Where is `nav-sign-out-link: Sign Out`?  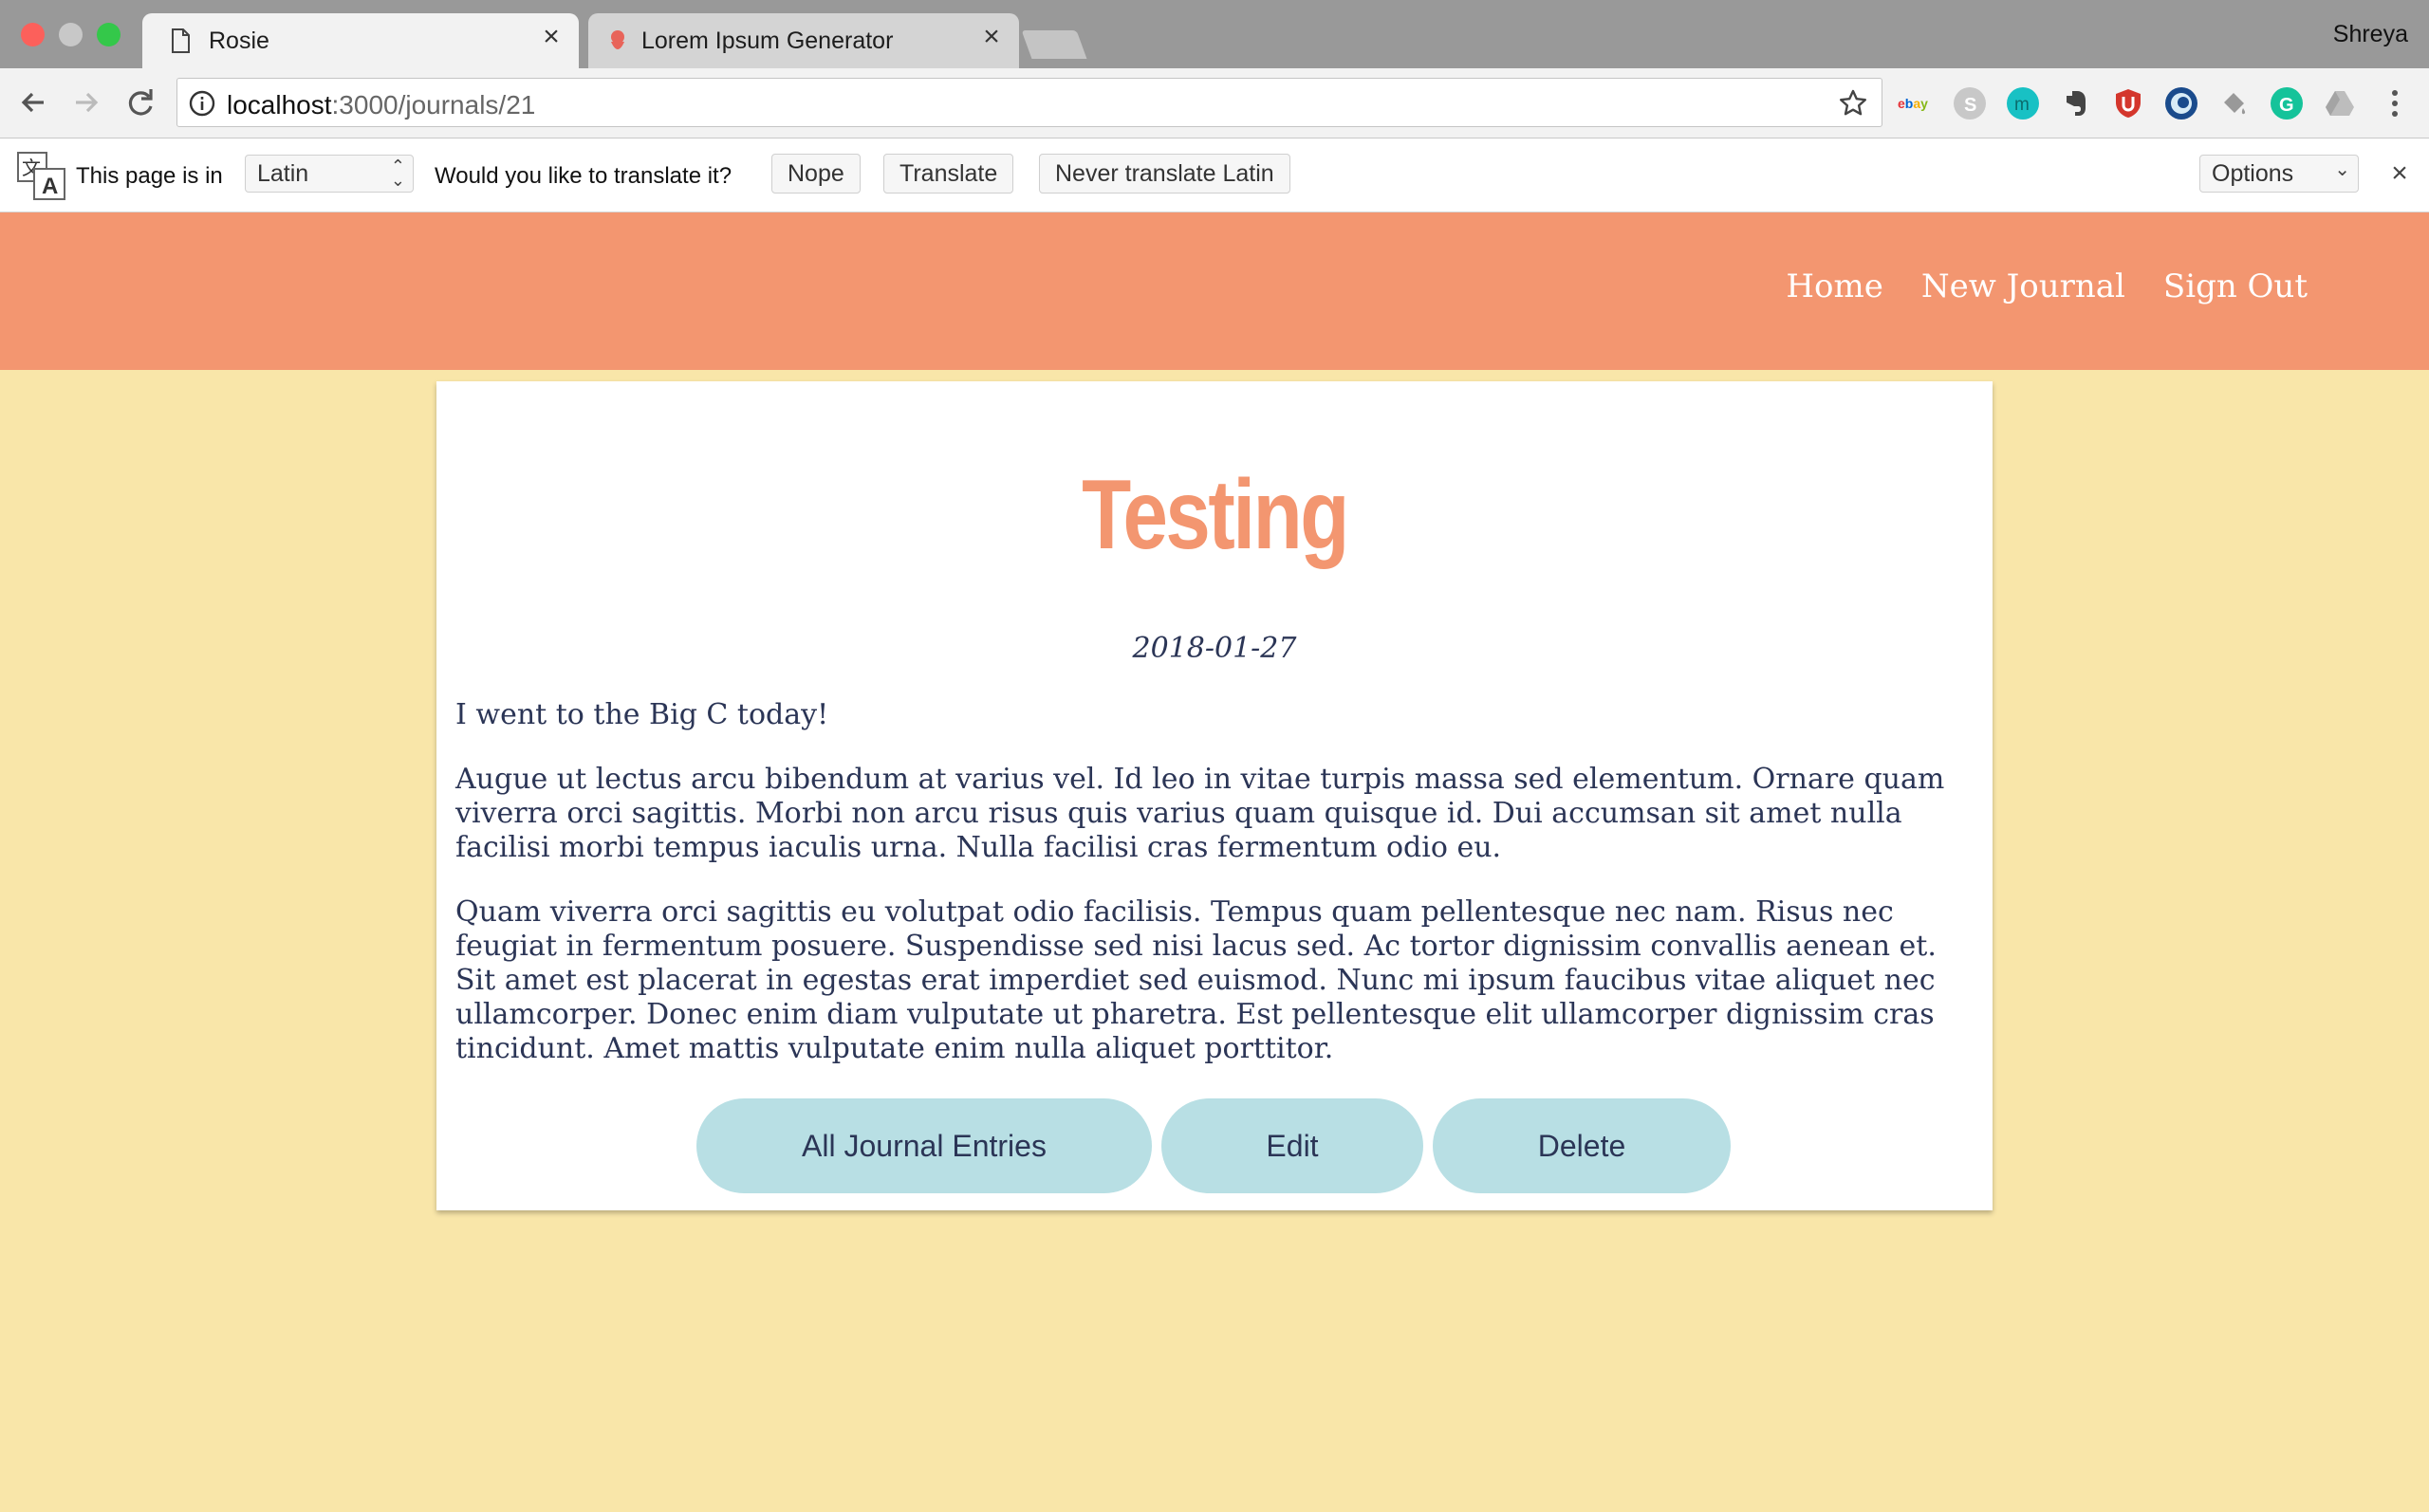
nav-sign-out-link: Sign Out is located at coordinates (2235, 286).